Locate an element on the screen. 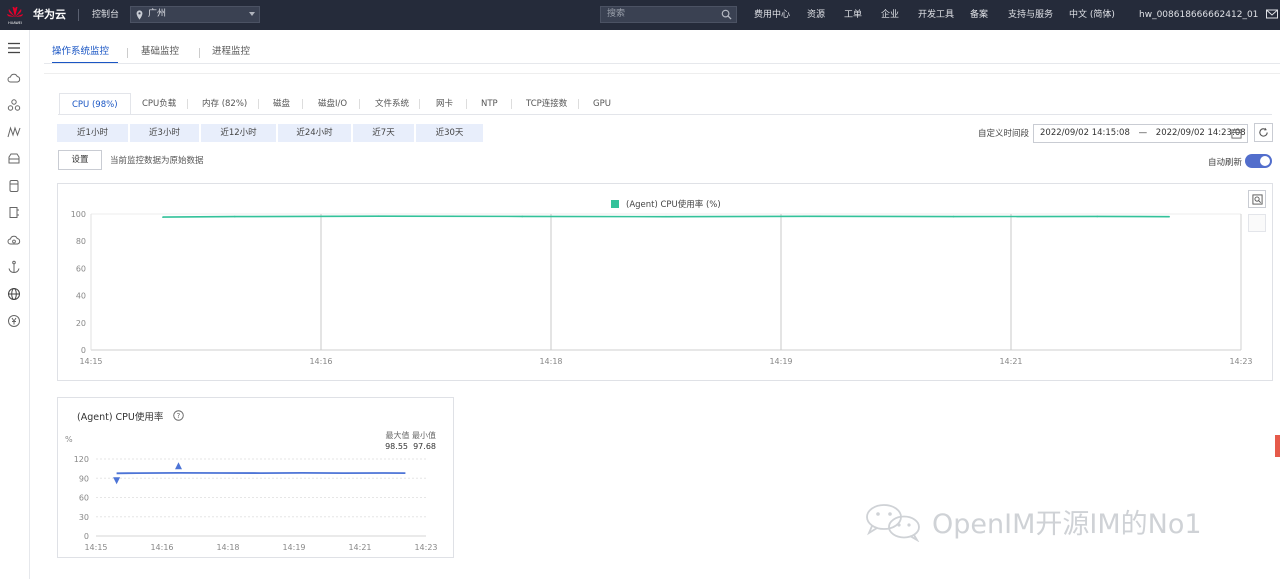 The height and width of the screenshot is (579, 1280). feedback-tab is located at coordinates (1277, 446).